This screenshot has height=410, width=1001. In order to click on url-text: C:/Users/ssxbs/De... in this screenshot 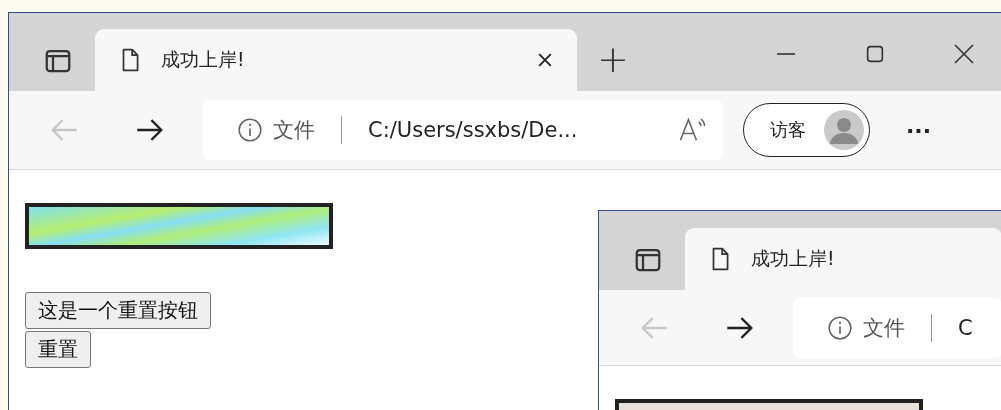, I will do `click(473, 130)`.